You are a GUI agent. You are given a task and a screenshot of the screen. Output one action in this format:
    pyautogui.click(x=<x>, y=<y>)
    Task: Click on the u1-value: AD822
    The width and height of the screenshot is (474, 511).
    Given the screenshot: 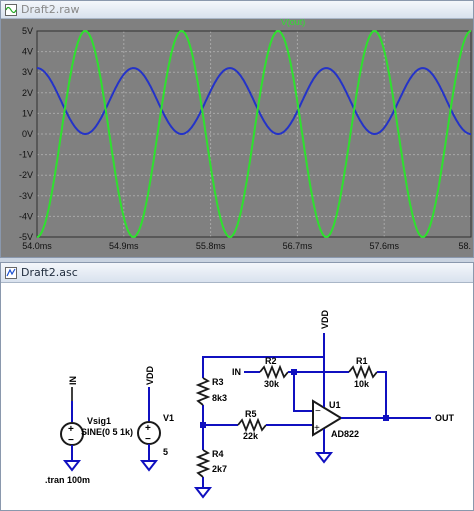 What is the action you would take?
    pyautogui.click(x=345, y=434)
    